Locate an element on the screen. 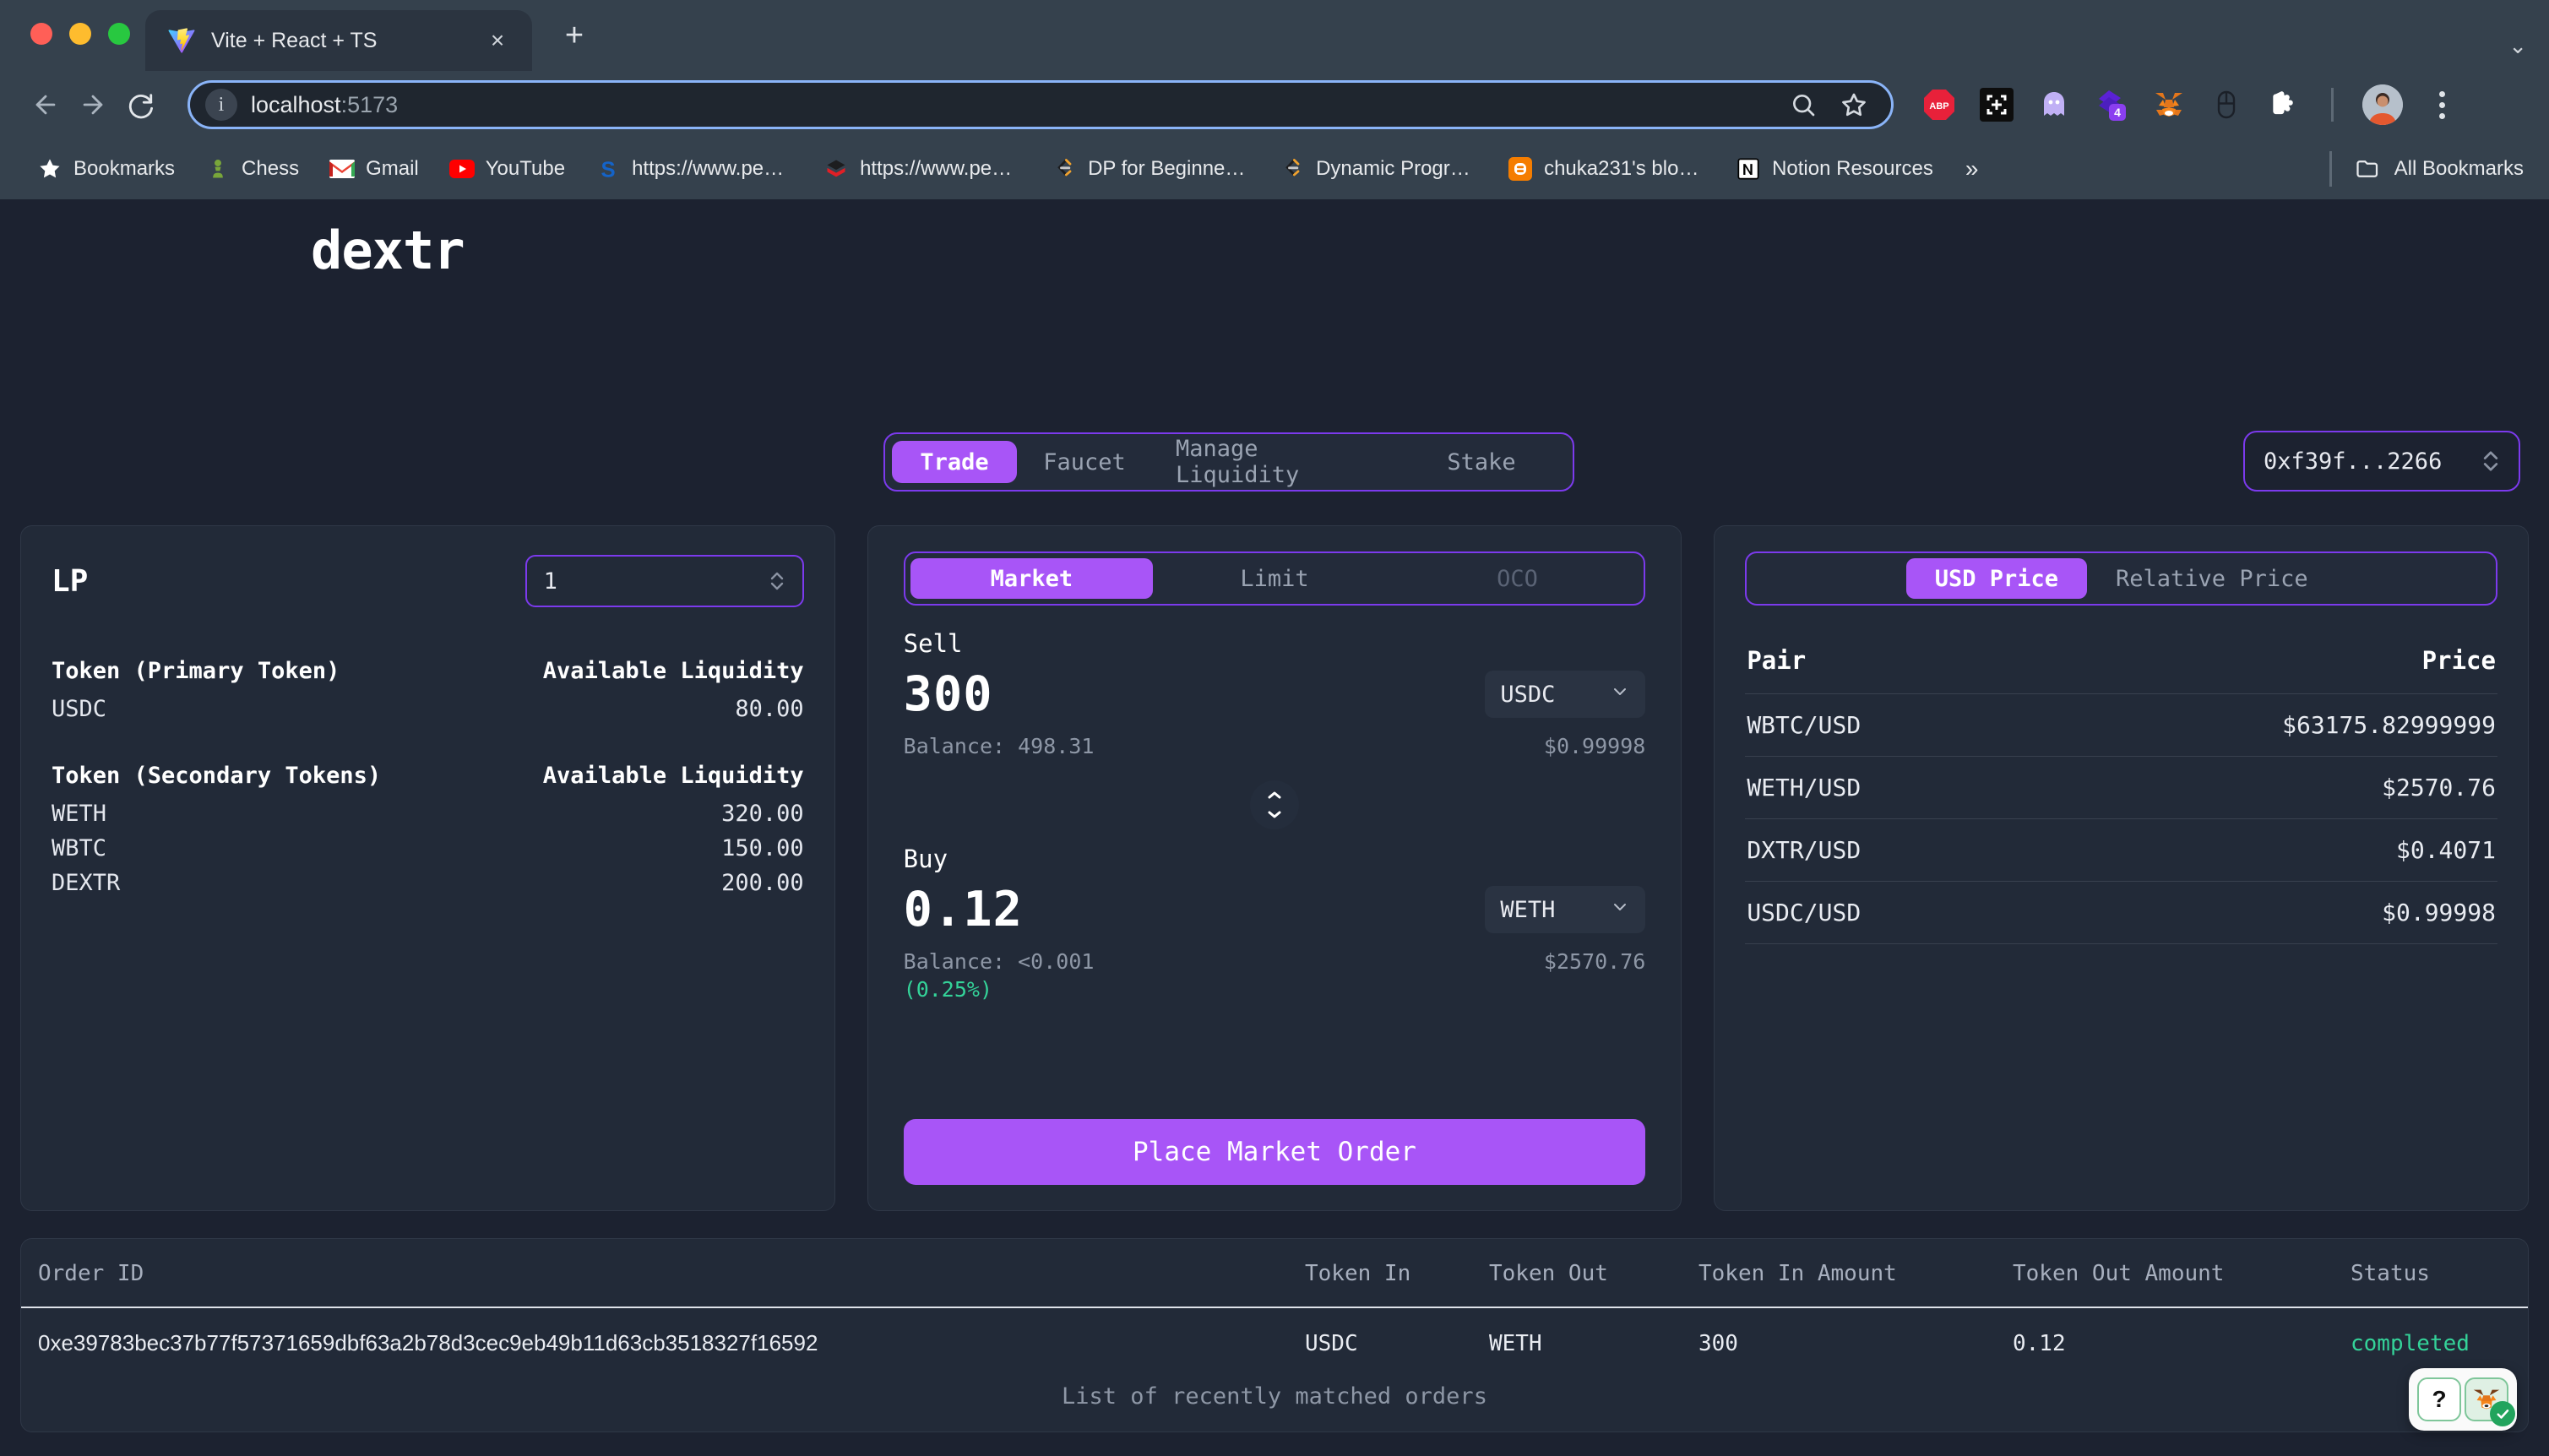  maximize-window-button is located at coordinates (119, 34).